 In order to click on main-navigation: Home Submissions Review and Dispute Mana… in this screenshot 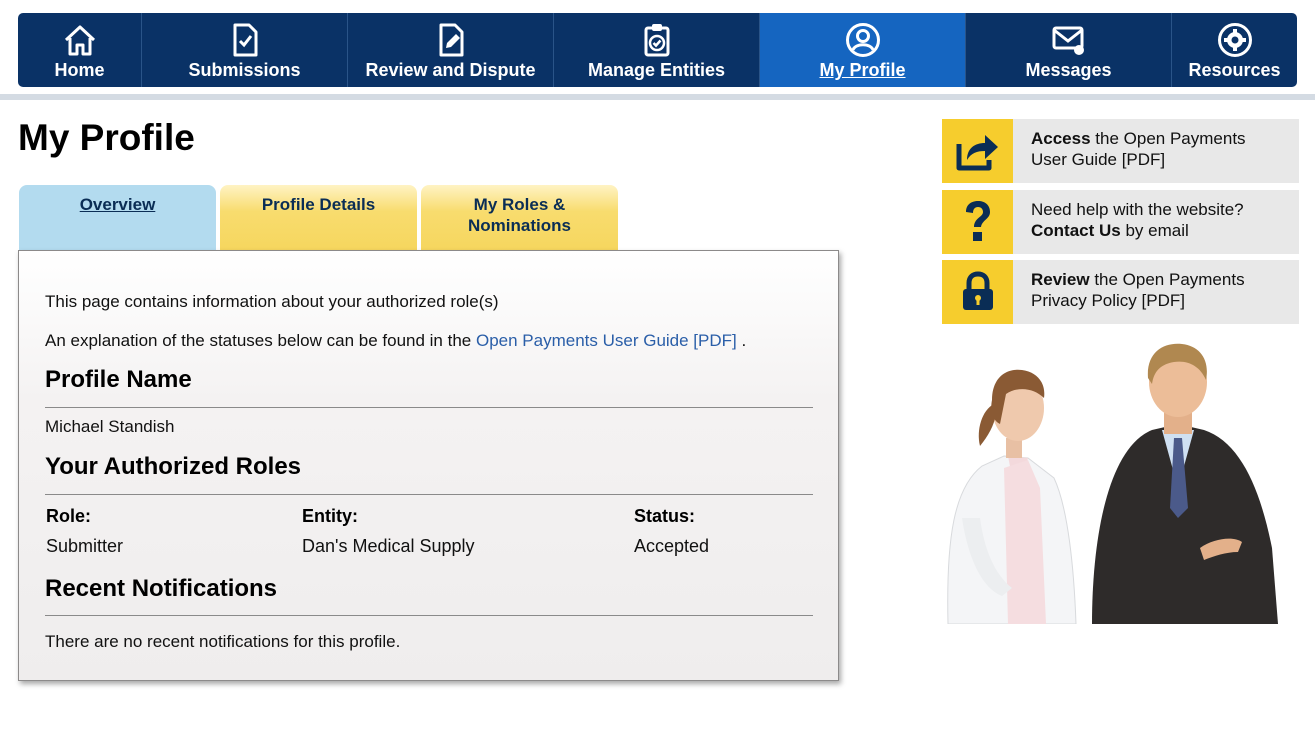, I will do `click(657, 50)`.